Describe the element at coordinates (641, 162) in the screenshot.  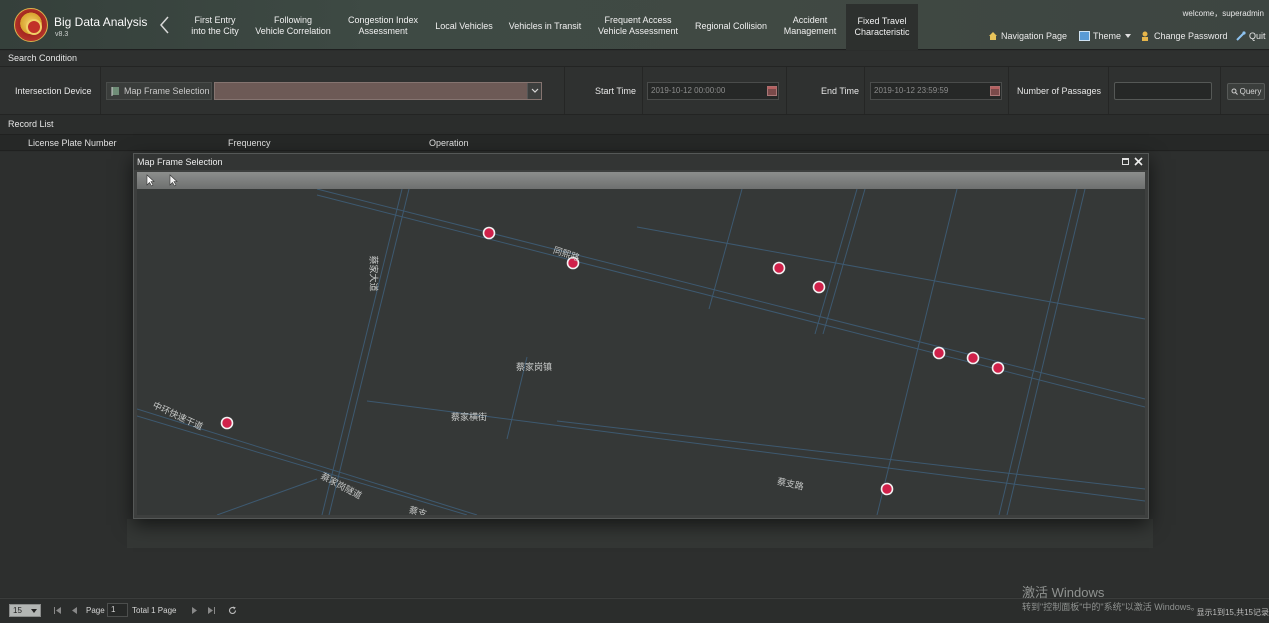
I see `dialog-titlebar: Map Frame Selection` at that location.